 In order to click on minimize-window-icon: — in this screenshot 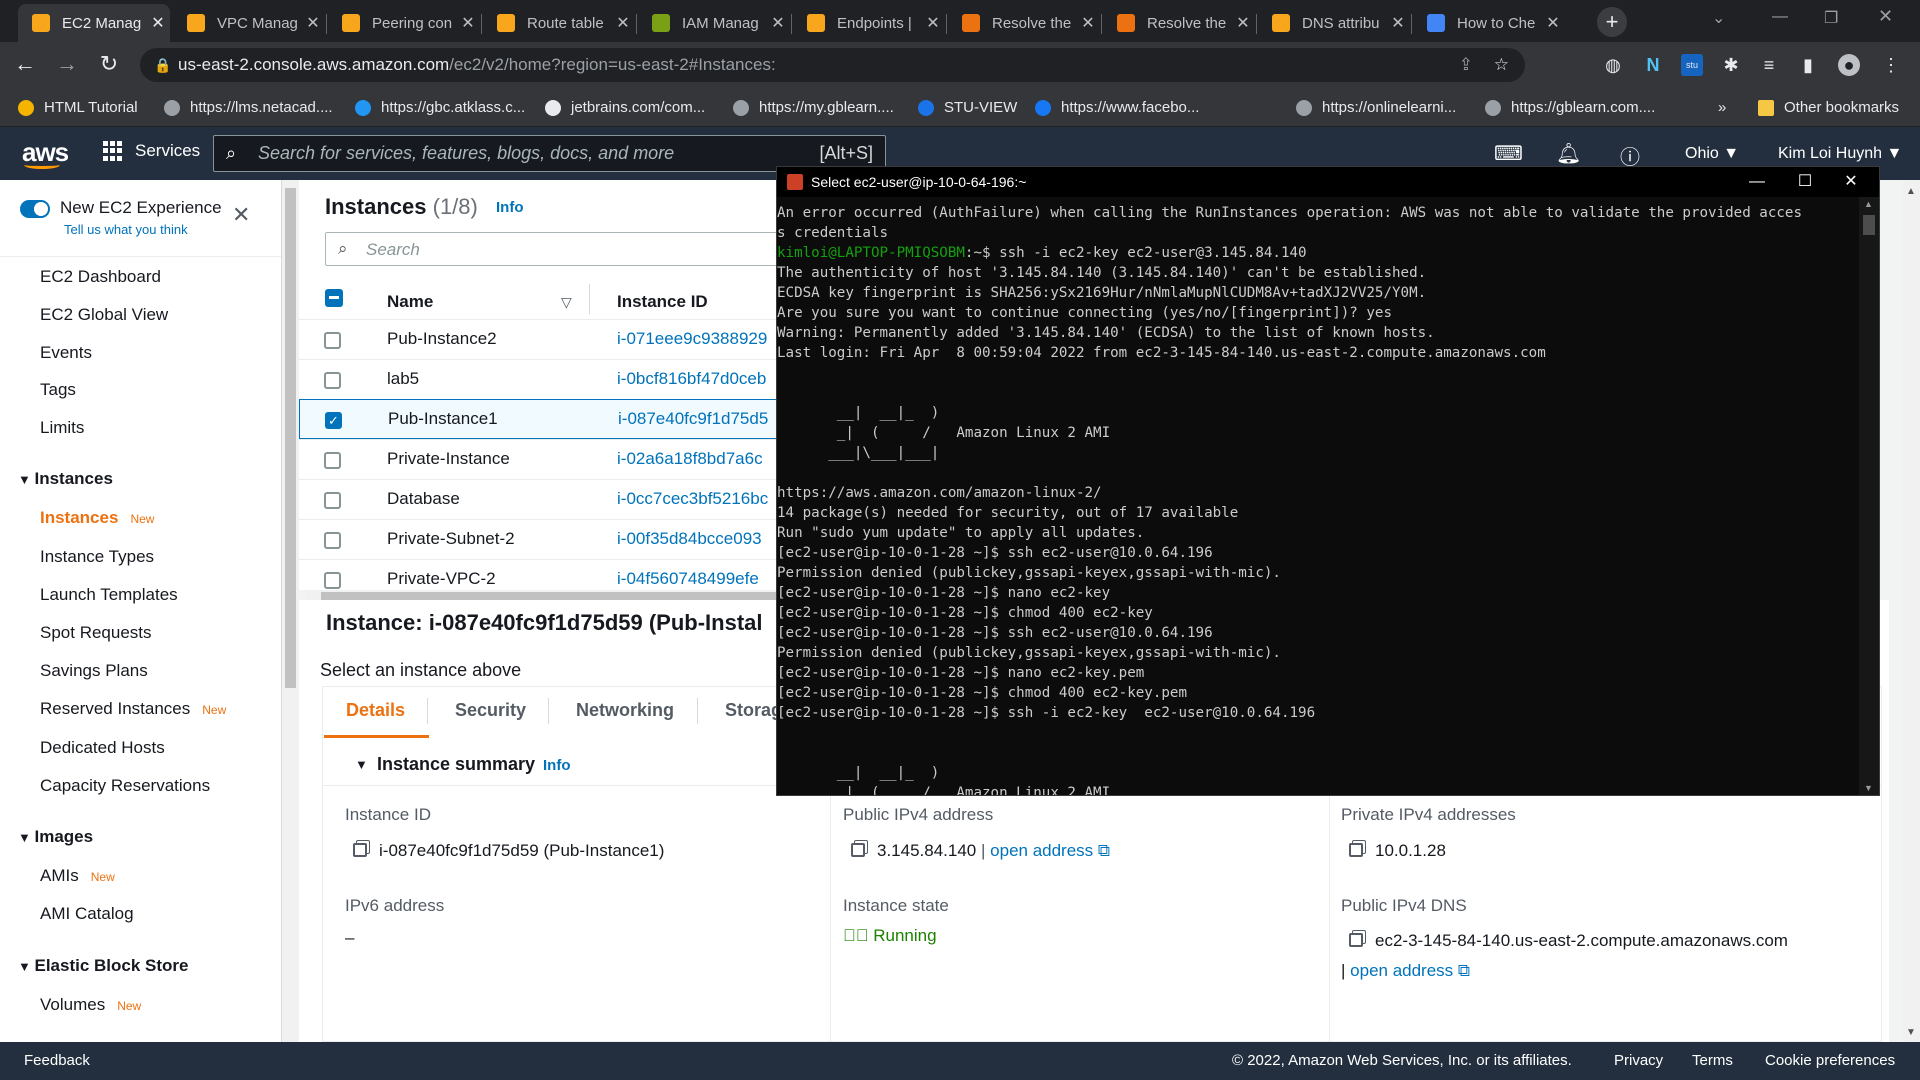, I will do `click(1780, 17)`.